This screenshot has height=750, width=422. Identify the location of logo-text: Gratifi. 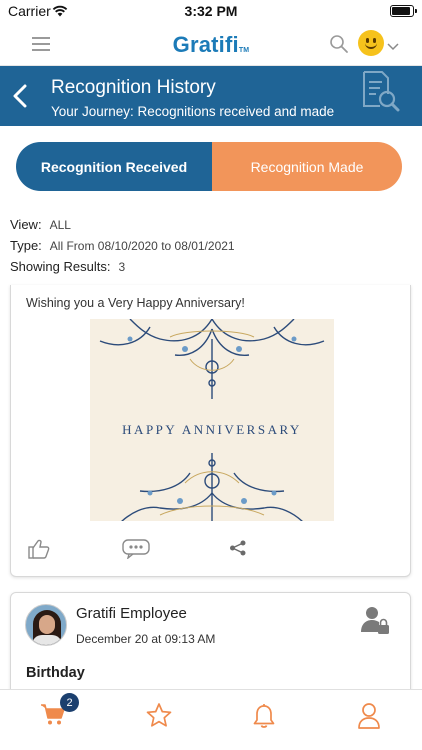
(205, 44).